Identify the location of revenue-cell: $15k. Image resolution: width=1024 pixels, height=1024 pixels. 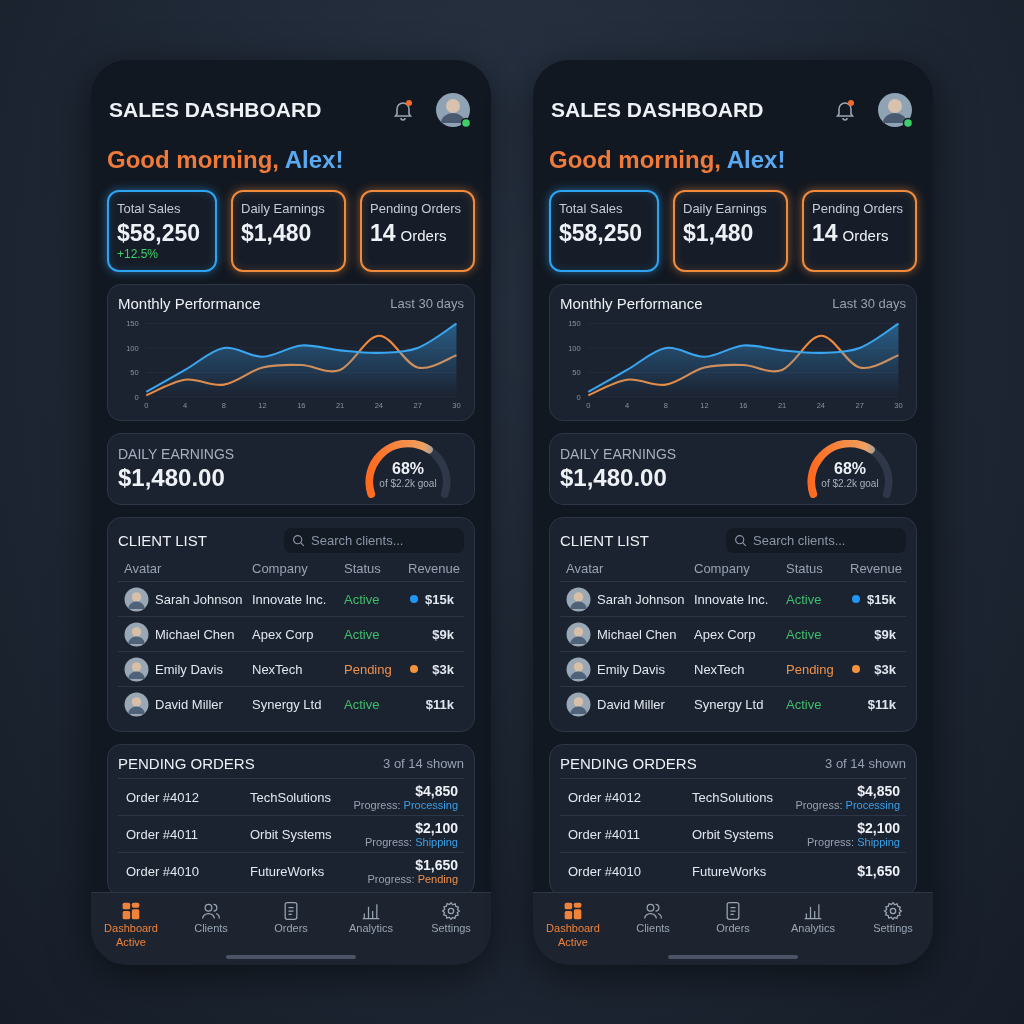
(881, 599).